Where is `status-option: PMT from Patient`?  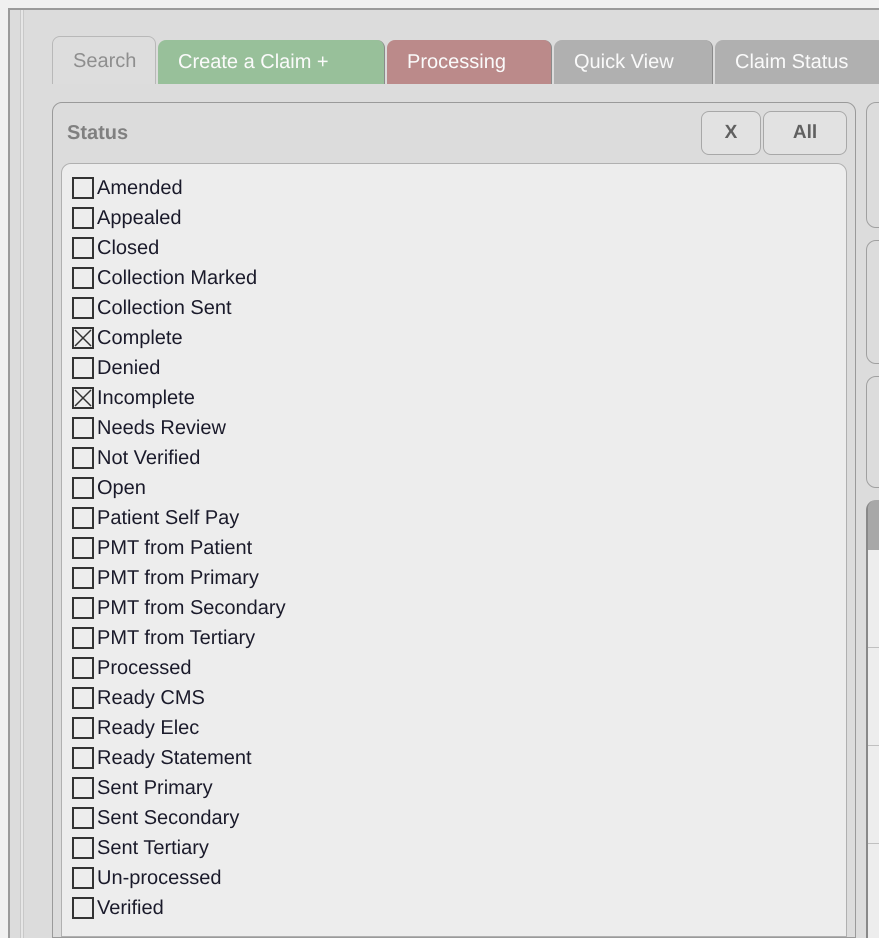 status-option: PMT from Patient is located at coordinates (174, 548).